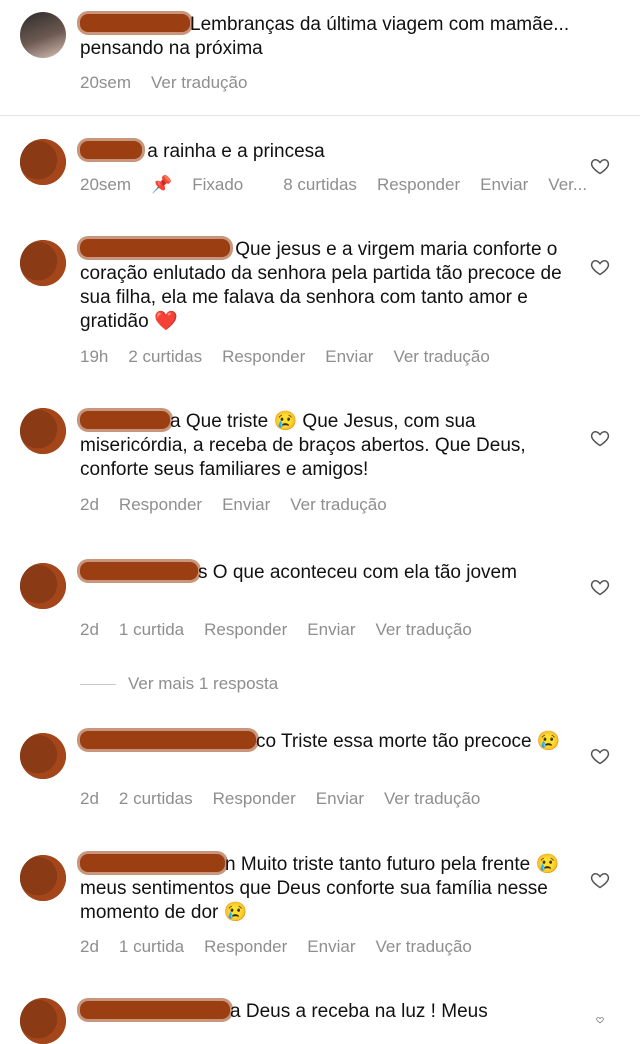 This screenshot has width=640, height=1044. I want to click on pinned-label: 📌 Fixado, so click(197, 184).